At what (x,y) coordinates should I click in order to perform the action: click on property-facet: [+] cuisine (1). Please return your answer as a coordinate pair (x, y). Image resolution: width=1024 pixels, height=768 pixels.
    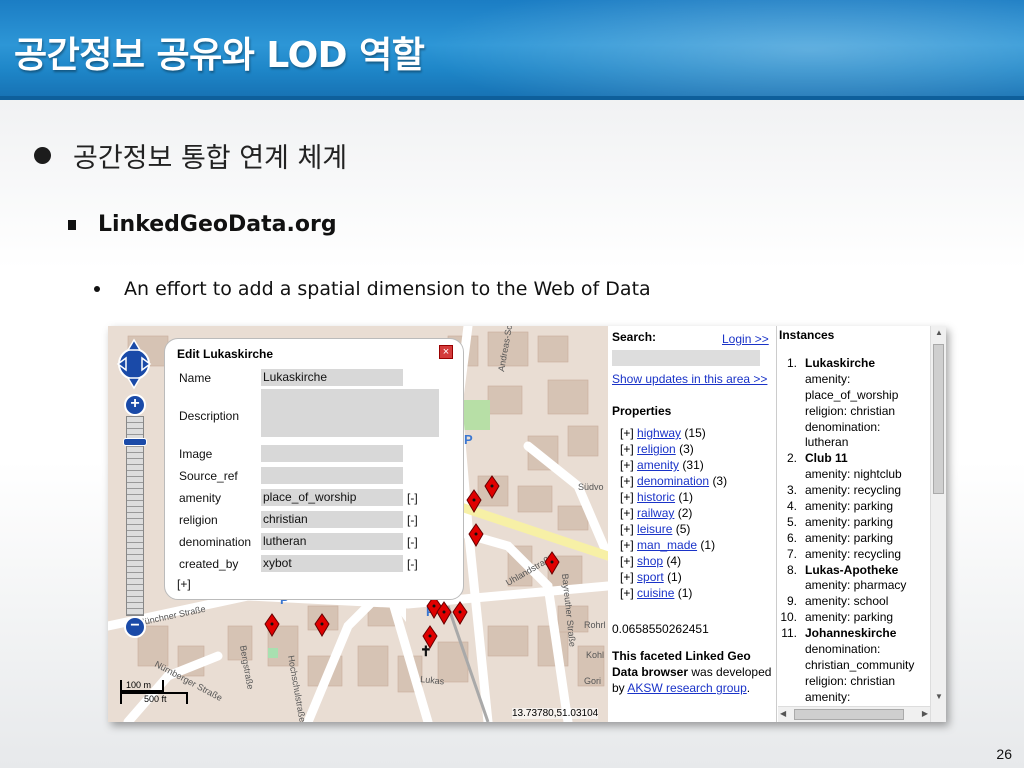
    Looking at the image, I should click on (656, 593).